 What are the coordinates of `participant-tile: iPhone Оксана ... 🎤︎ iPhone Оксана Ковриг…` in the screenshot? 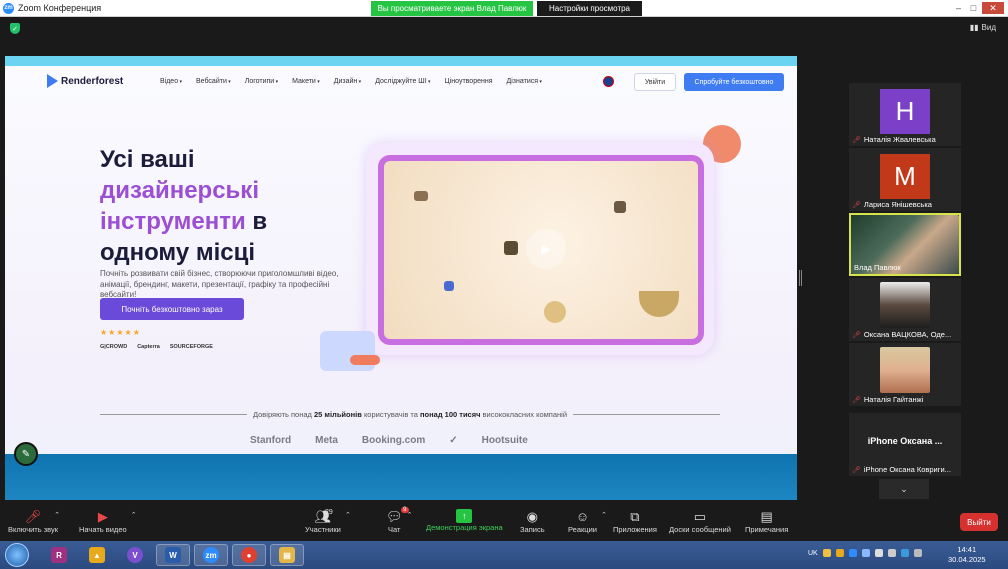 It's located at (905, 444).